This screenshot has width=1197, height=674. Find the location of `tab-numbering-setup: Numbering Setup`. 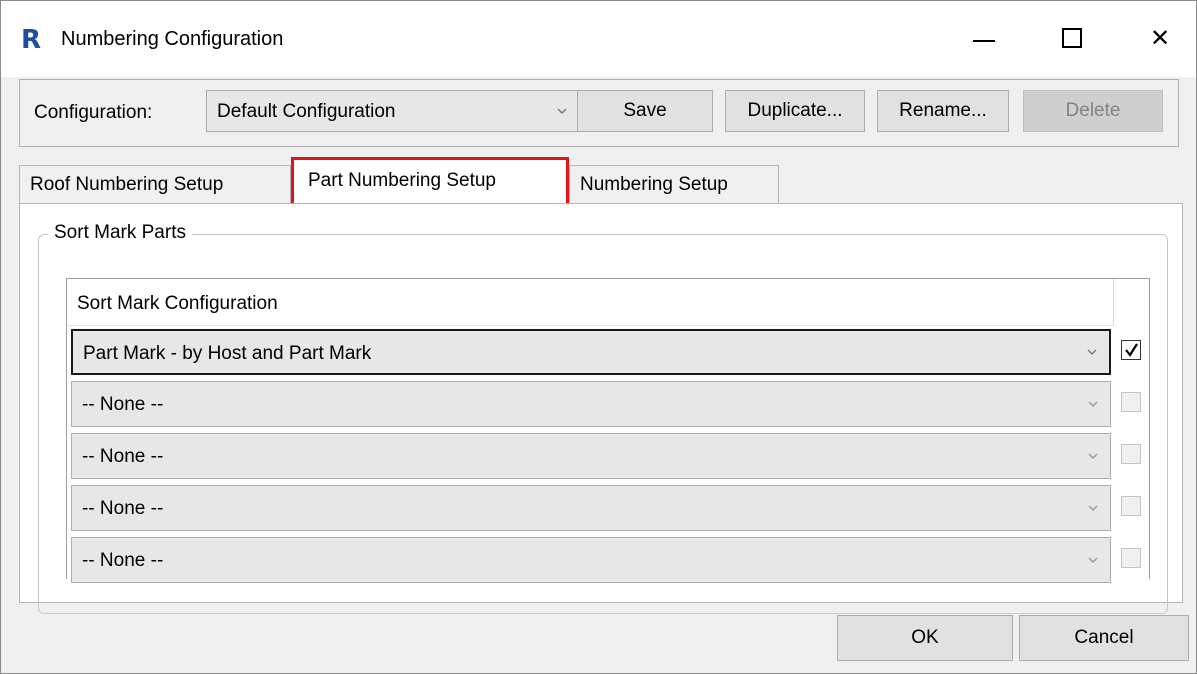

tab-numbering-setup: Numbering Setup is located at coordinates (674, 184).